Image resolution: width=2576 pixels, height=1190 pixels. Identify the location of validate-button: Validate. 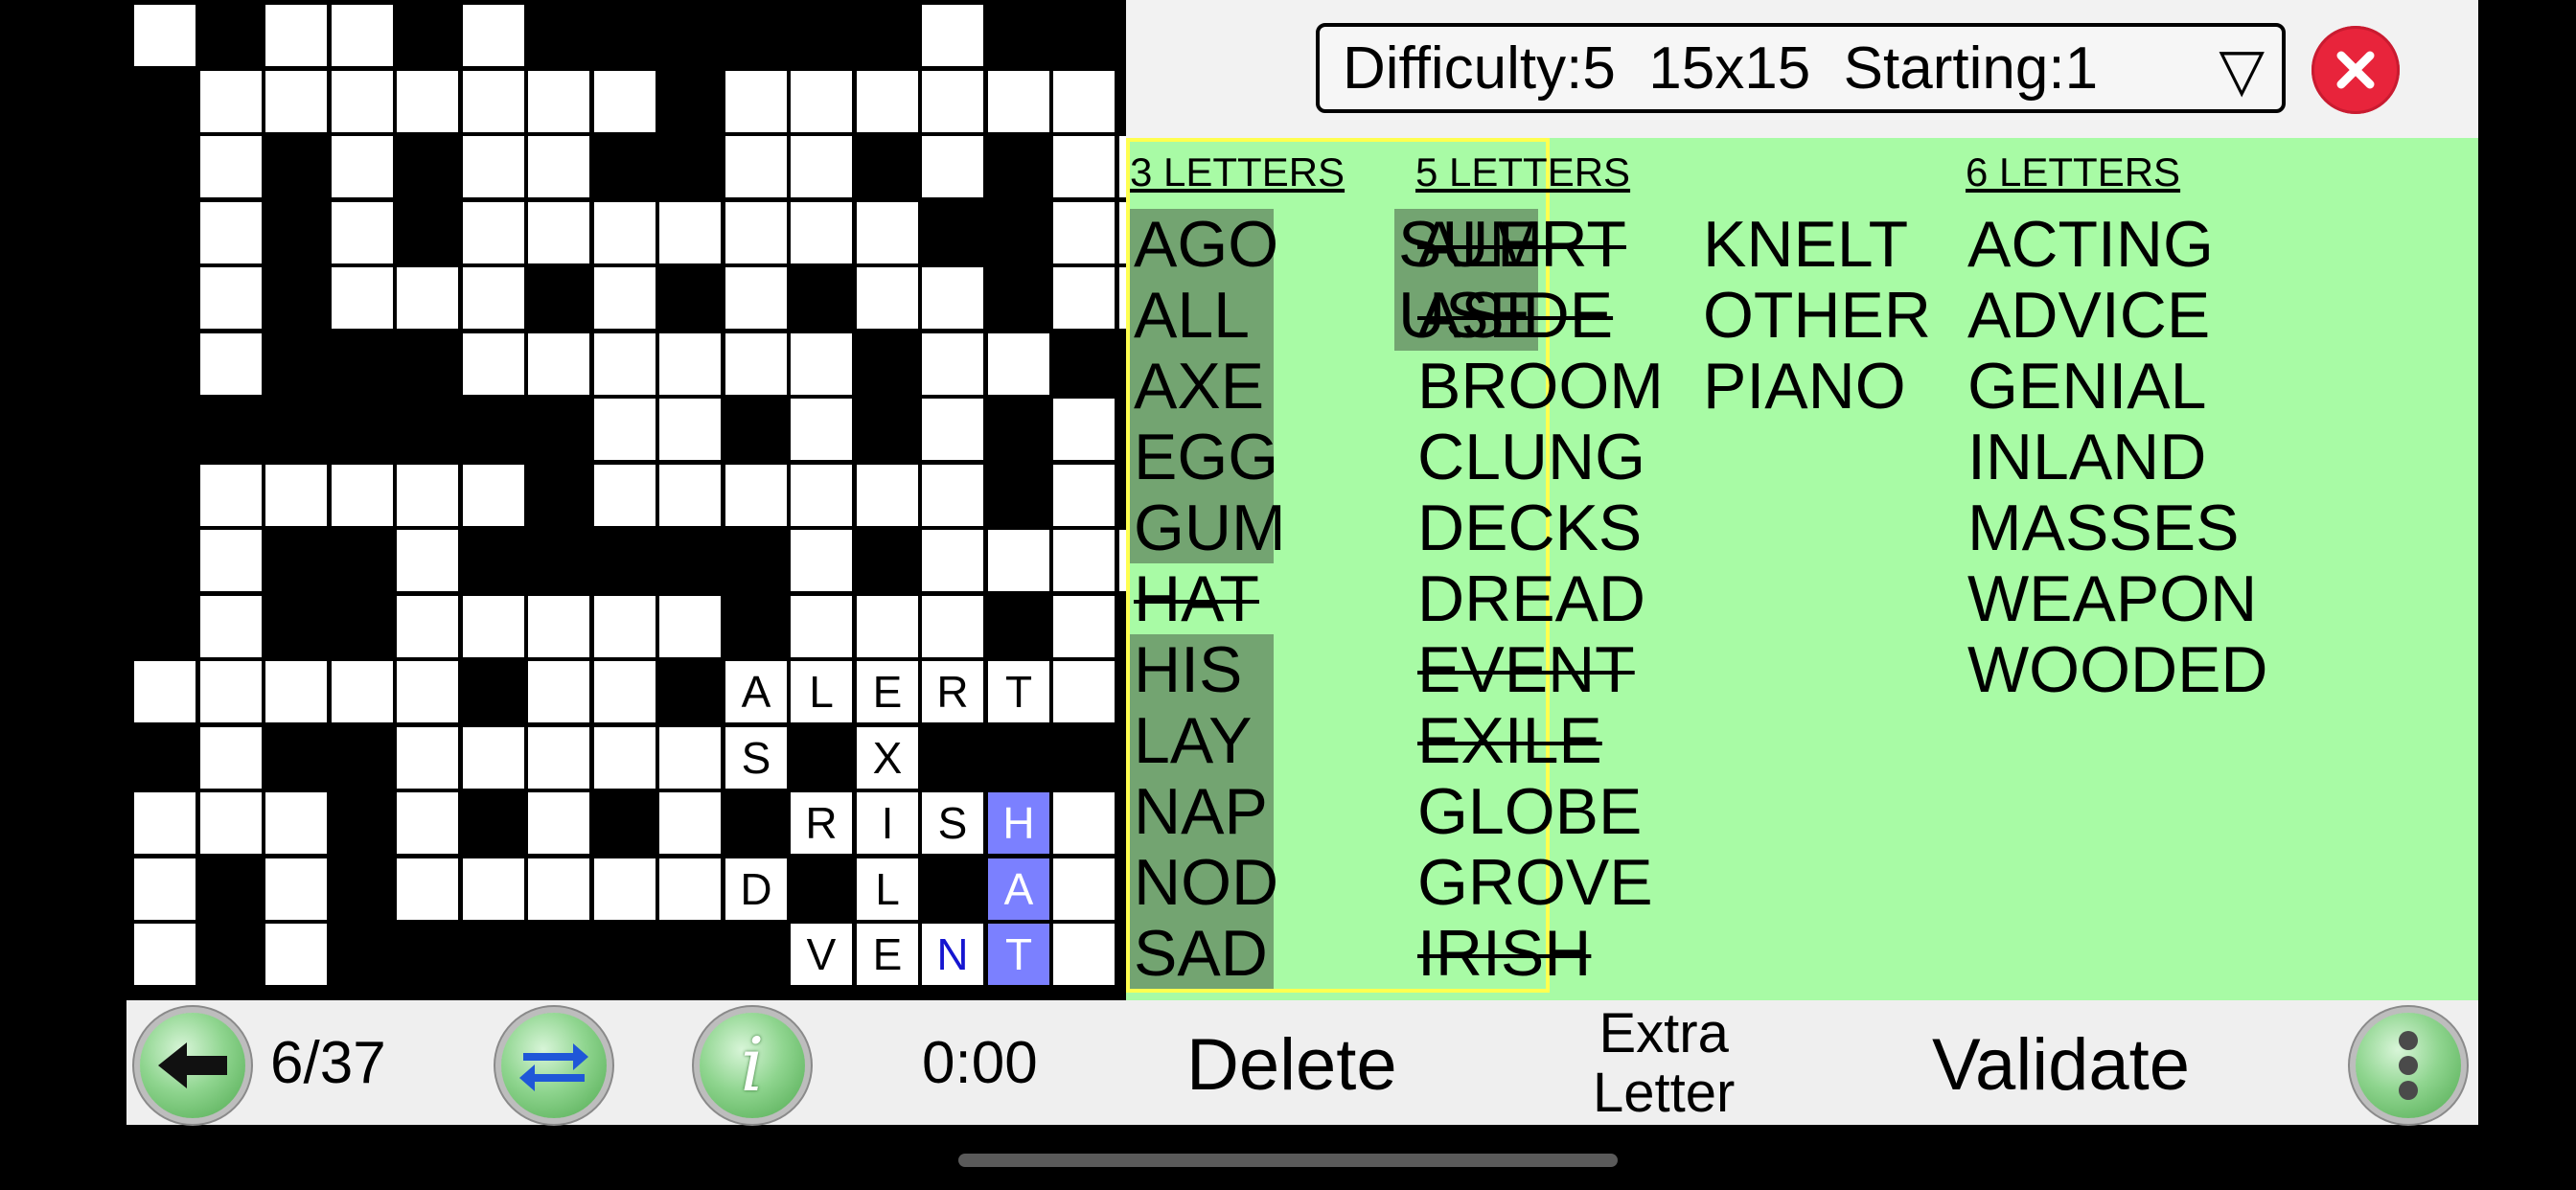
(2061, 1065).